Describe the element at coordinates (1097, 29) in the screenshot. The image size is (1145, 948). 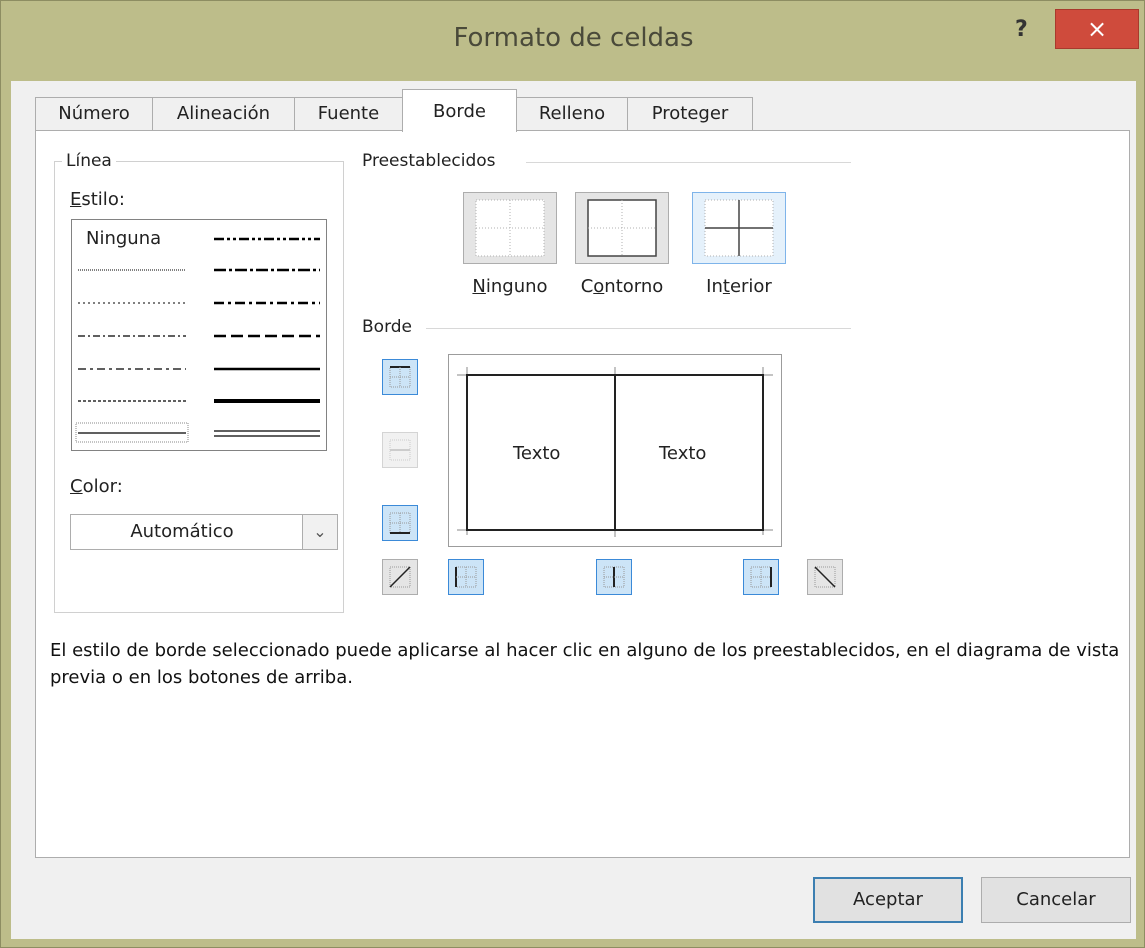
I see `close-button: ×` at that location.